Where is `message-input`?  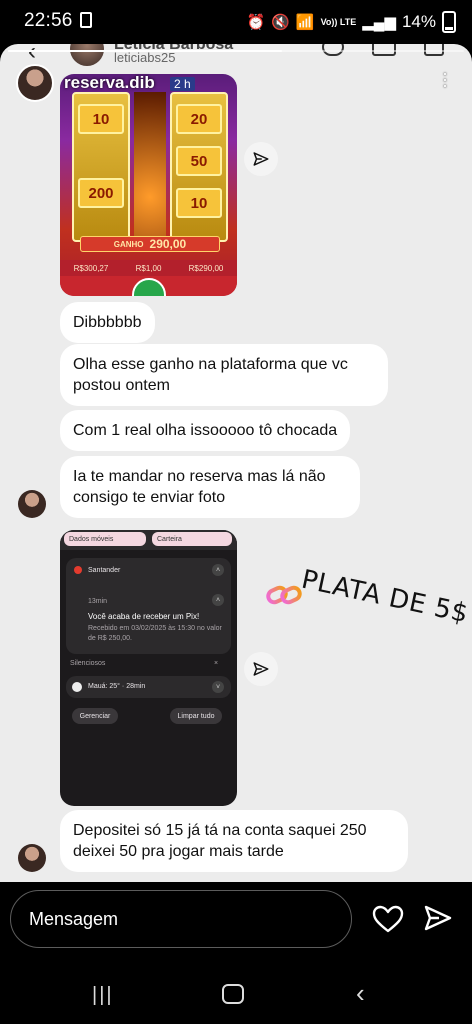
message-input is located at coordinates (179, 919).